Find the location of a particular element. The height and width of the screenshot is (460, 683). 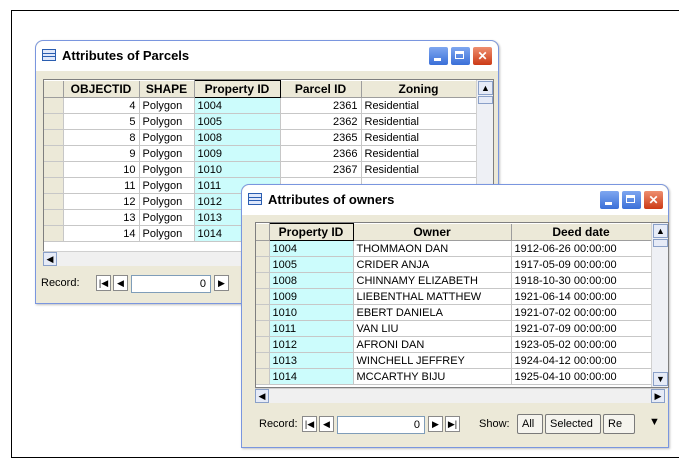

owners-titlebar: Attributes of owners ✕ is located at coordinates (455, 200).